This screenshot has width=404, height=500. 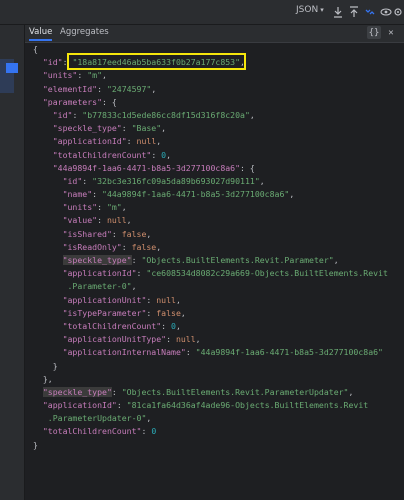 I want to click on expand-collapse-icon, so click(x=370, y=12).